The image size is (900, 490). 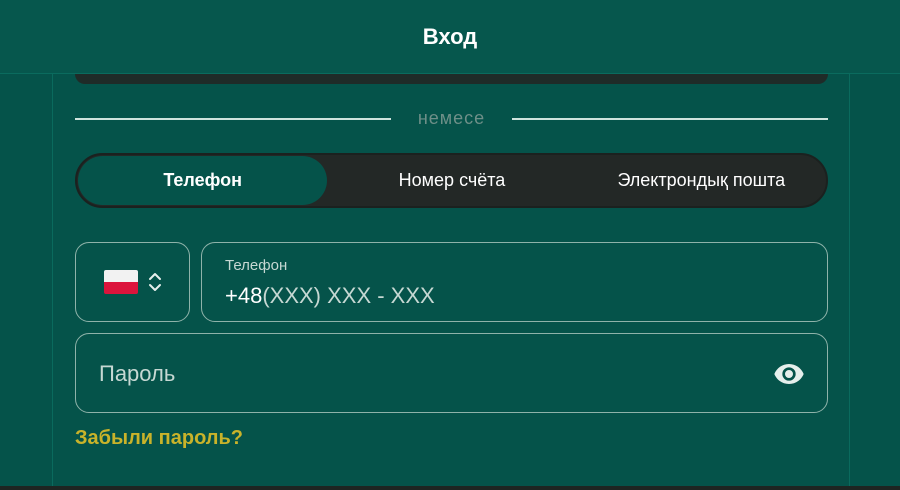 What do you see at coordinates (233, 119) in the screenshot?
I see `divider-line-left` at bounding box center [233, 119].